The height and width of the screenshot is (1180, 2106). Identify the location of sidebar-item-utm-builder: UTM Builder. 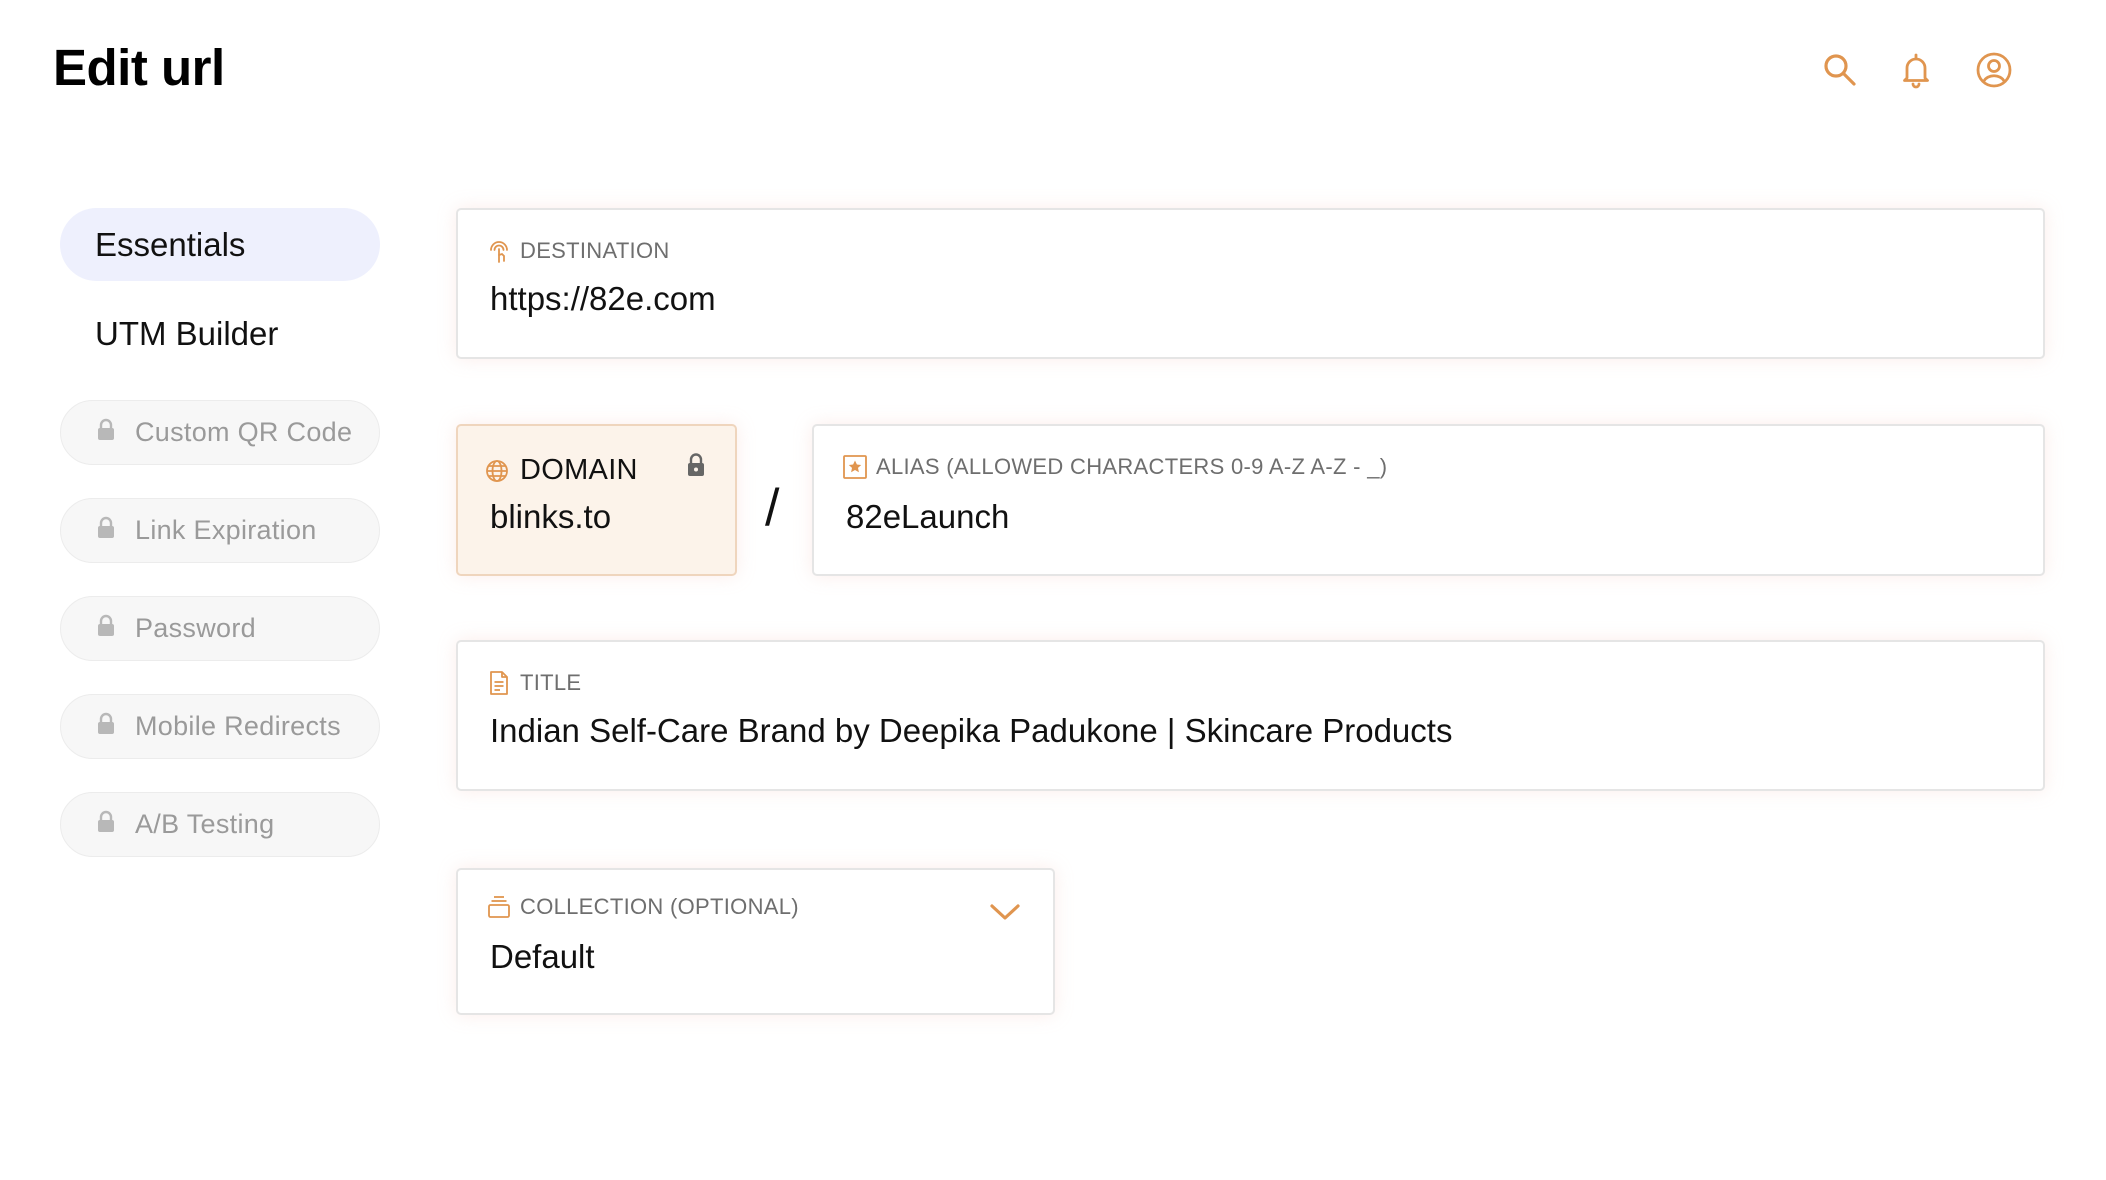
(220, 333).